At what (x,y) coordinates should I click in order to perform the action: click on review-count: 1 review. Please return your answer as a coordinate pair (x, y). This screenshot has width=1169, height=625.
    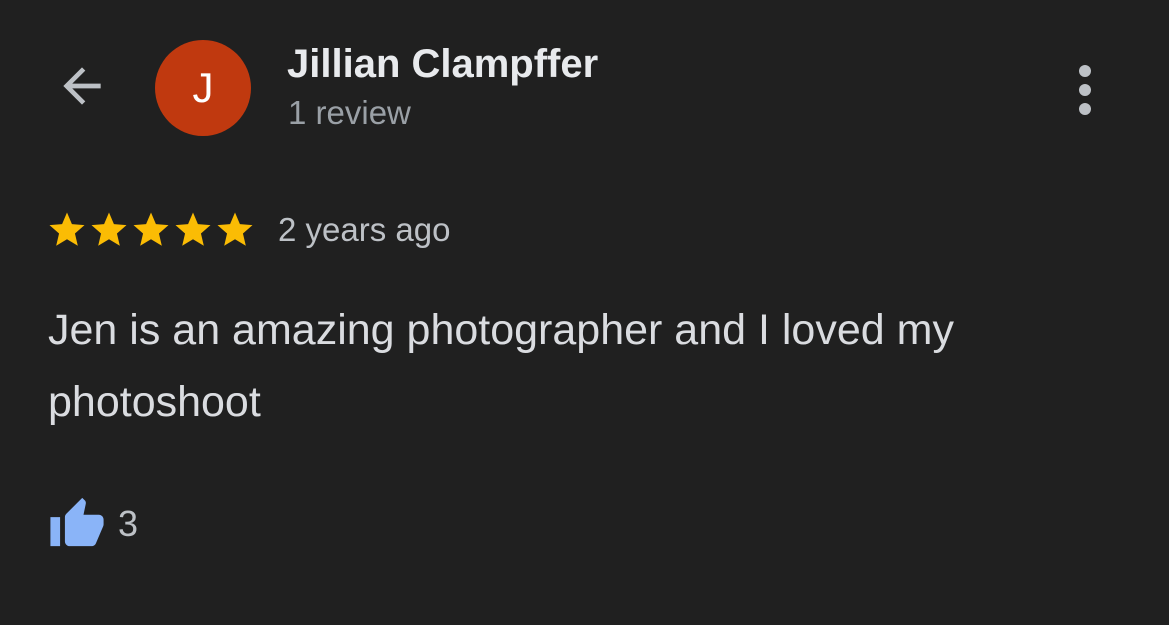
    Looking at the image, I should click on (349, 112).